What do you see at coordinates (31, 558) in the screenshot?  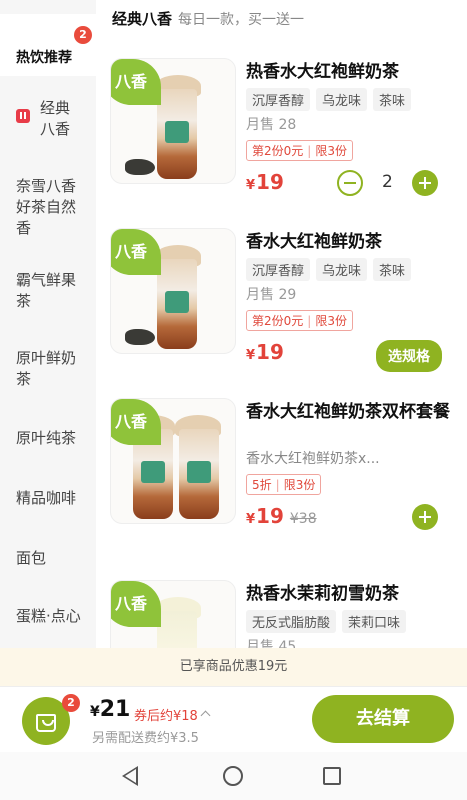 I see `sidebar-item-label: 面包` at bounding box center [31, 558].